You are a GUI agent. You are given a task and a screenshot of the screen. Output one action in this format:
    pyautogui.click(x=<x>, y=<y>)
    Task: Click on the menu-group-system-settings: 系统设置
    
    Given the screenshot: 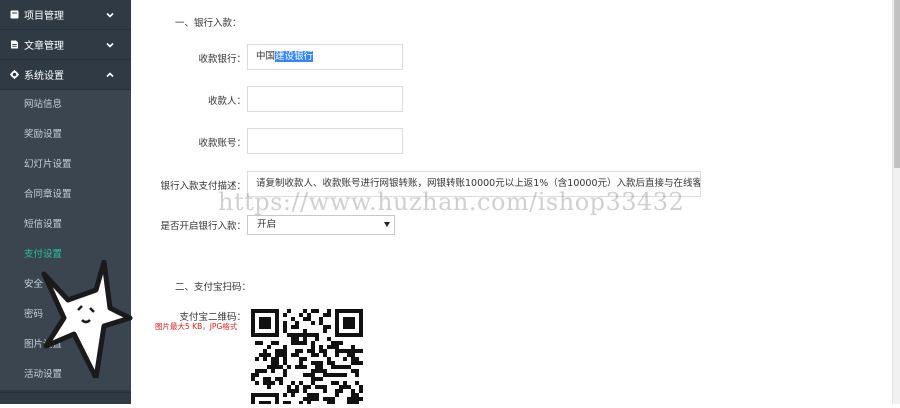 What is the action you would take?
    pyautogui.click(x=65, y=75)
    